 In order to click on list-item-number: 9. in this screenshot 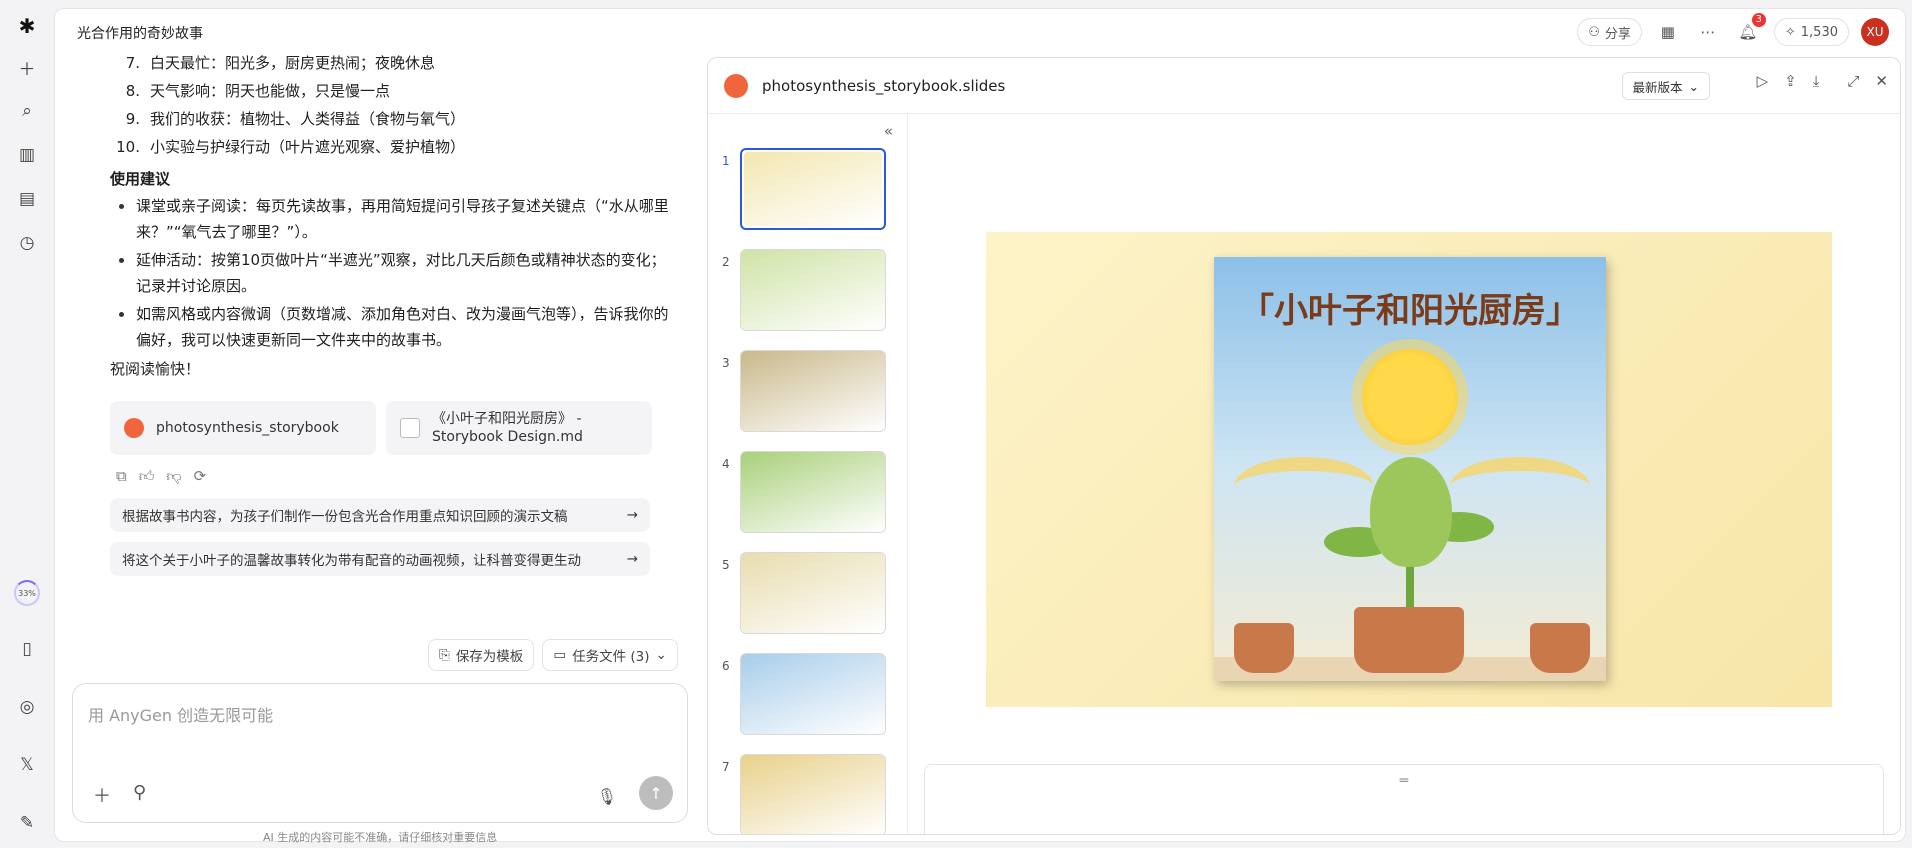, I will do `click(132, 119)`.